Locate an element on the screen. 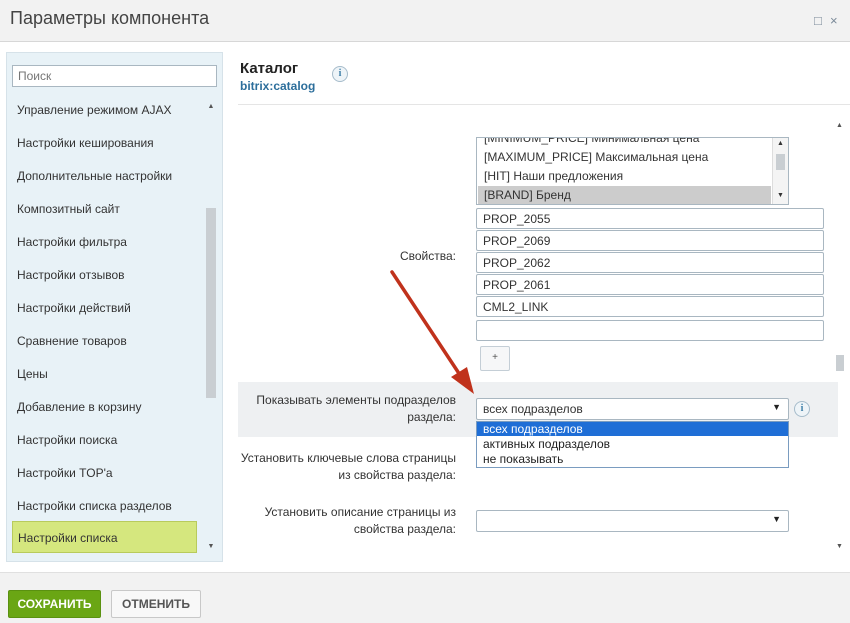  dropdown-option: не показывать is located at coordinates (632, 459).